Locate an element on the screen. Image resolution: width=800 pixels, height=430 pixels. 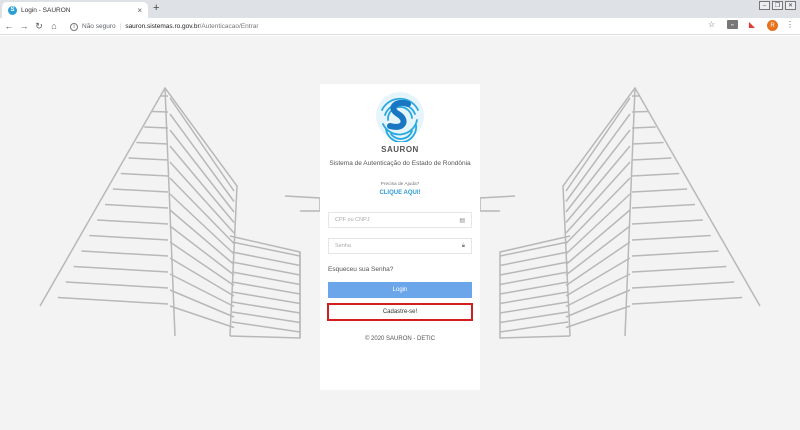
extension-flag-icon: ◣ is located at coordinates (752, 24).